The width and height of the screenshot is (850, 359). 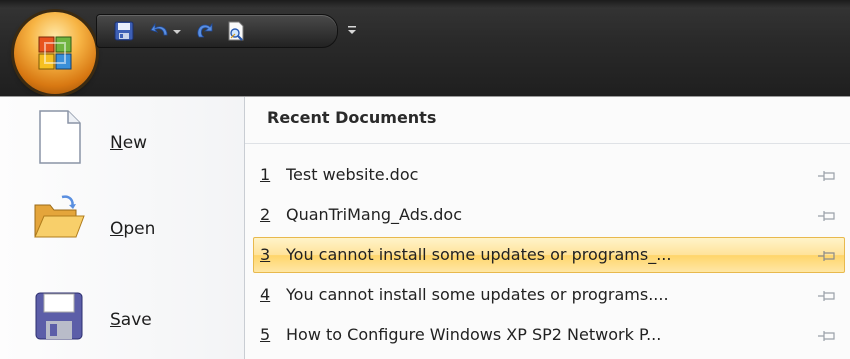 I want to click on office-logo-icon, so click(x=55, y=53).